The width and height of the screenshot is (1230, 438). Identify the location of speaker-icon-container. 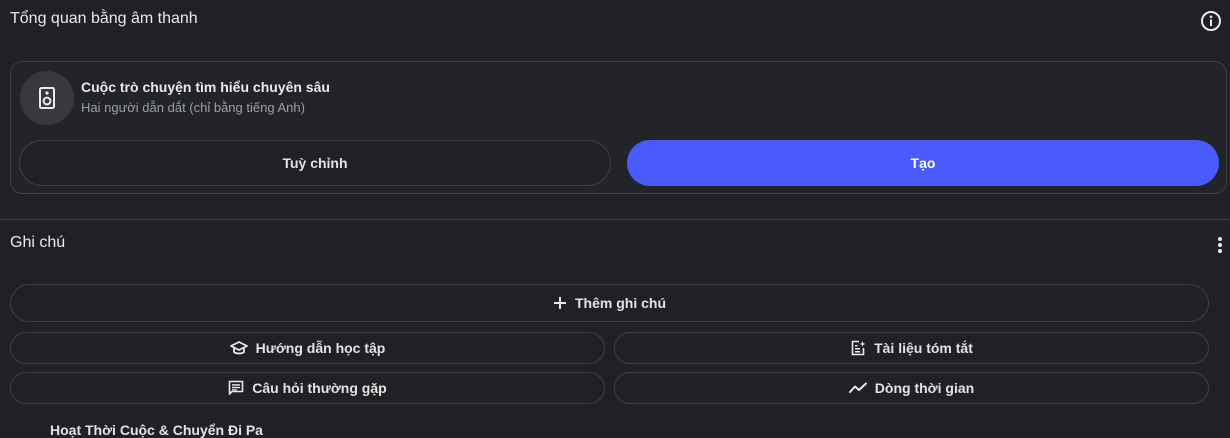
(47, 98).